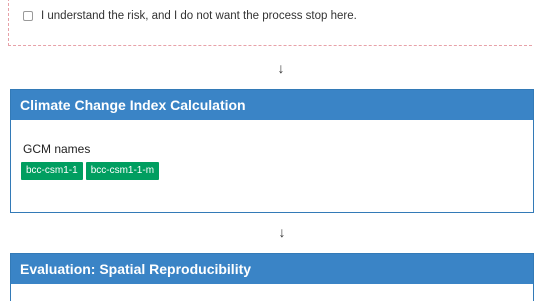 The width and height of the screenshot is (535, 301). I want to click on gcm-tag: bcc-csm1-1, so click(52, 171).